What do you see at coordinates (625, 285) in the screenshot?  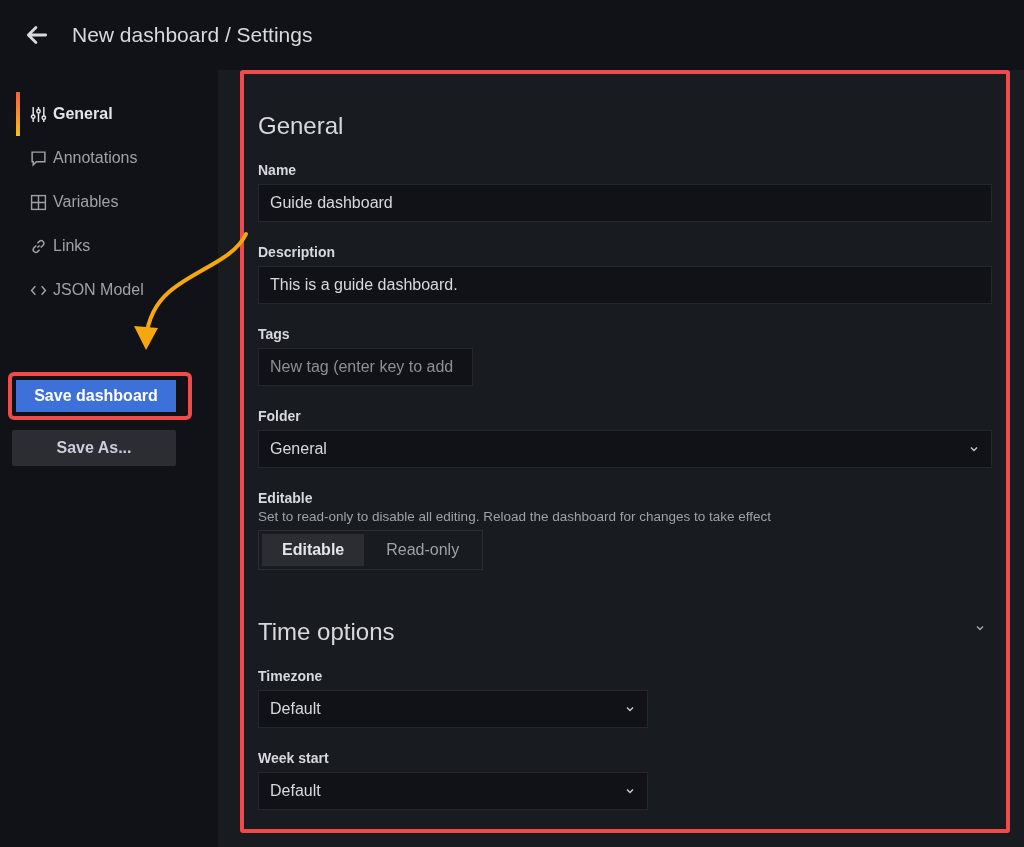 I see `text-field: This is a guide dashboard.` at bounding box center [625, 285].